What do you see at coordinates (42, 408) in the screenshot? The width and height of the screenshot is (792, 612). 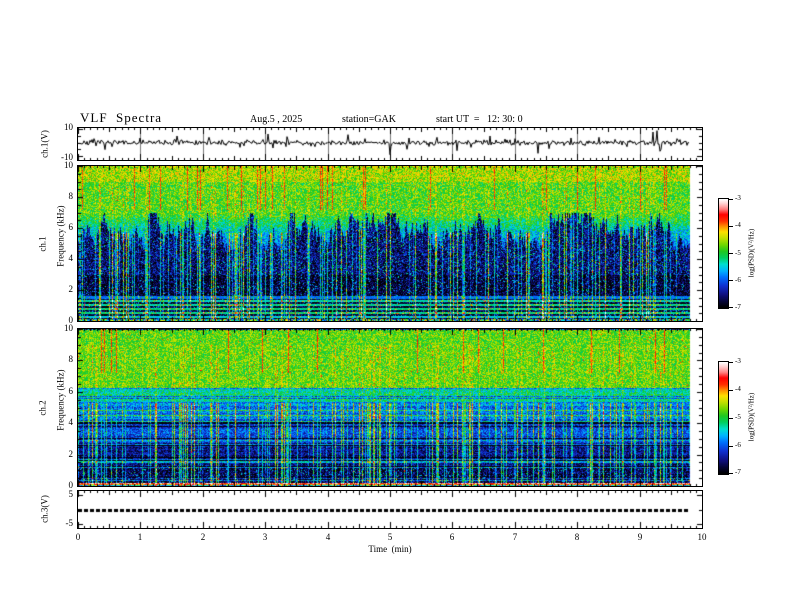 I see `ch2-axis-channel: ch.2` at bounding box center [42, 408].